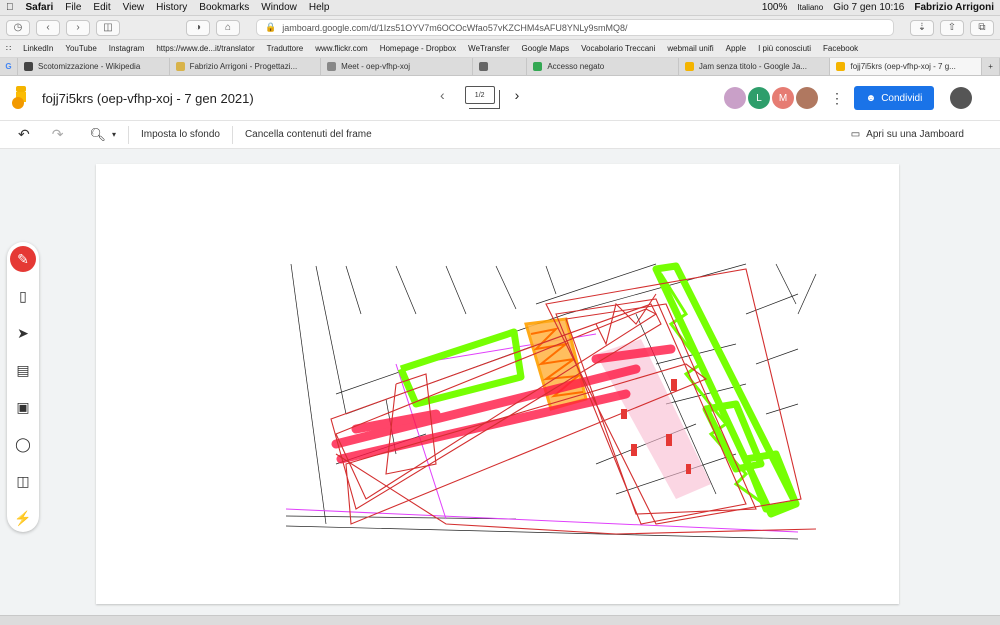 The width and height of the screenshot is (1000, 625). Describe the element at coordinates (23, 518) in the screenshot. I see `laser-icon: ⚡` at that location.